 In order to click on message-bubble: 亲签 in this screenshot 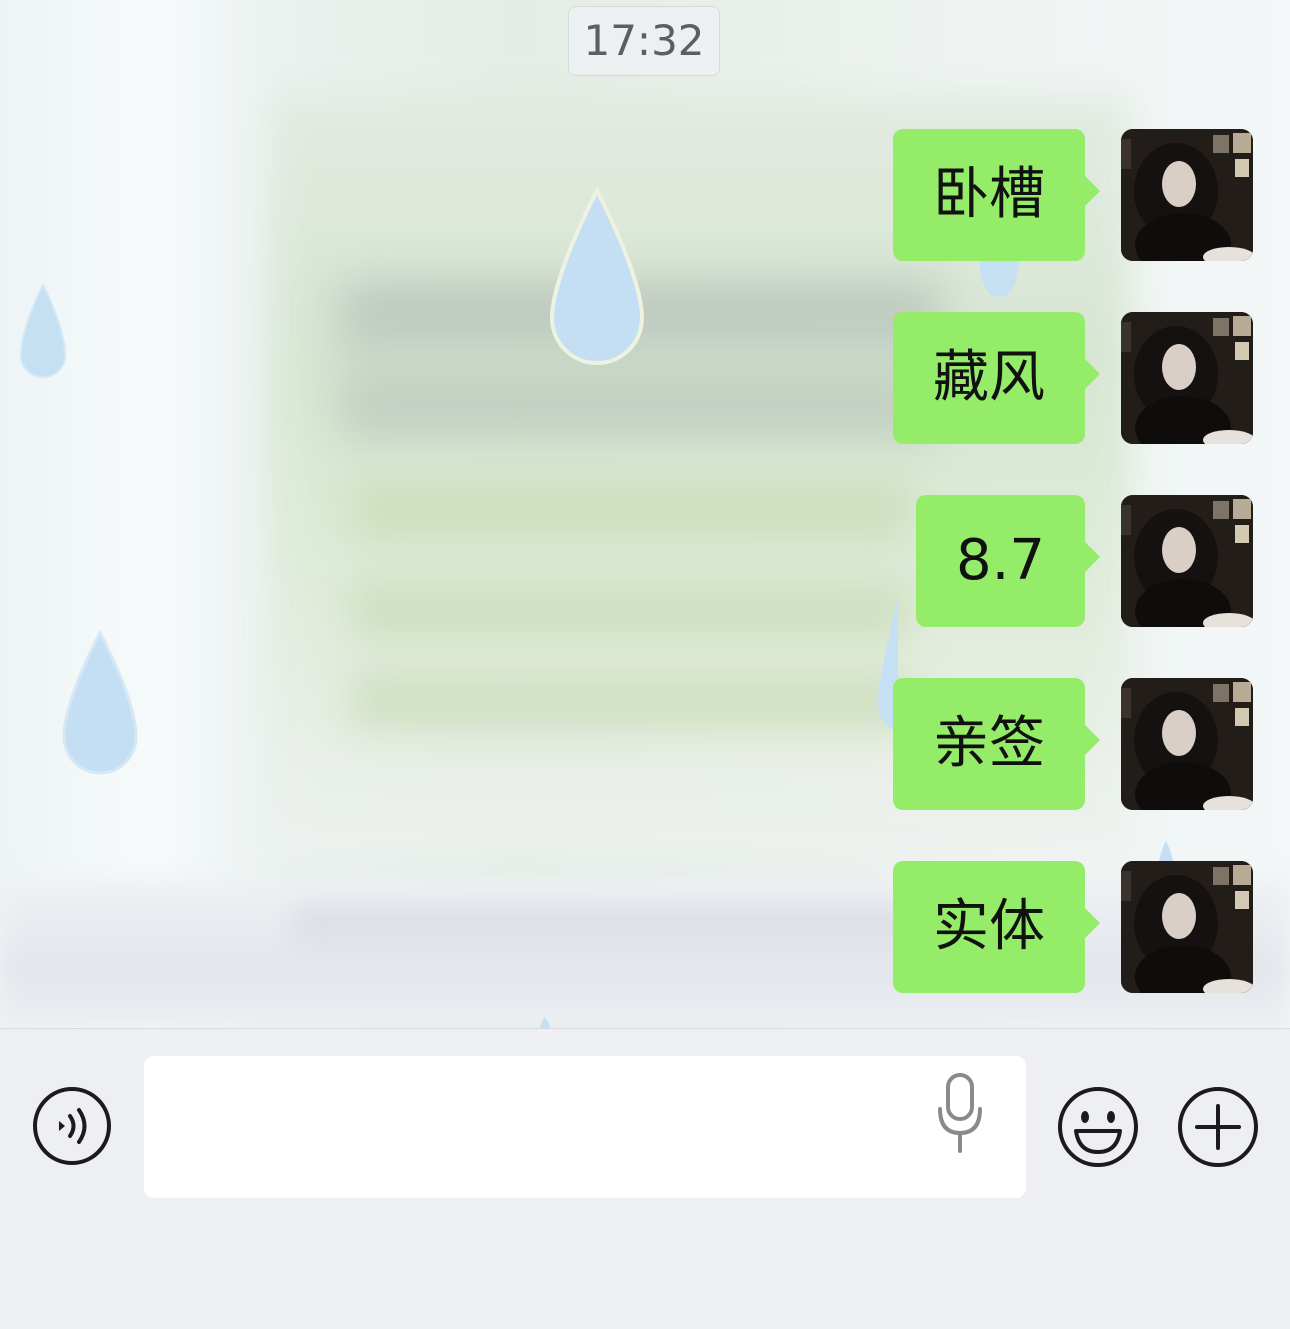, I will do `click(996, 744)`.